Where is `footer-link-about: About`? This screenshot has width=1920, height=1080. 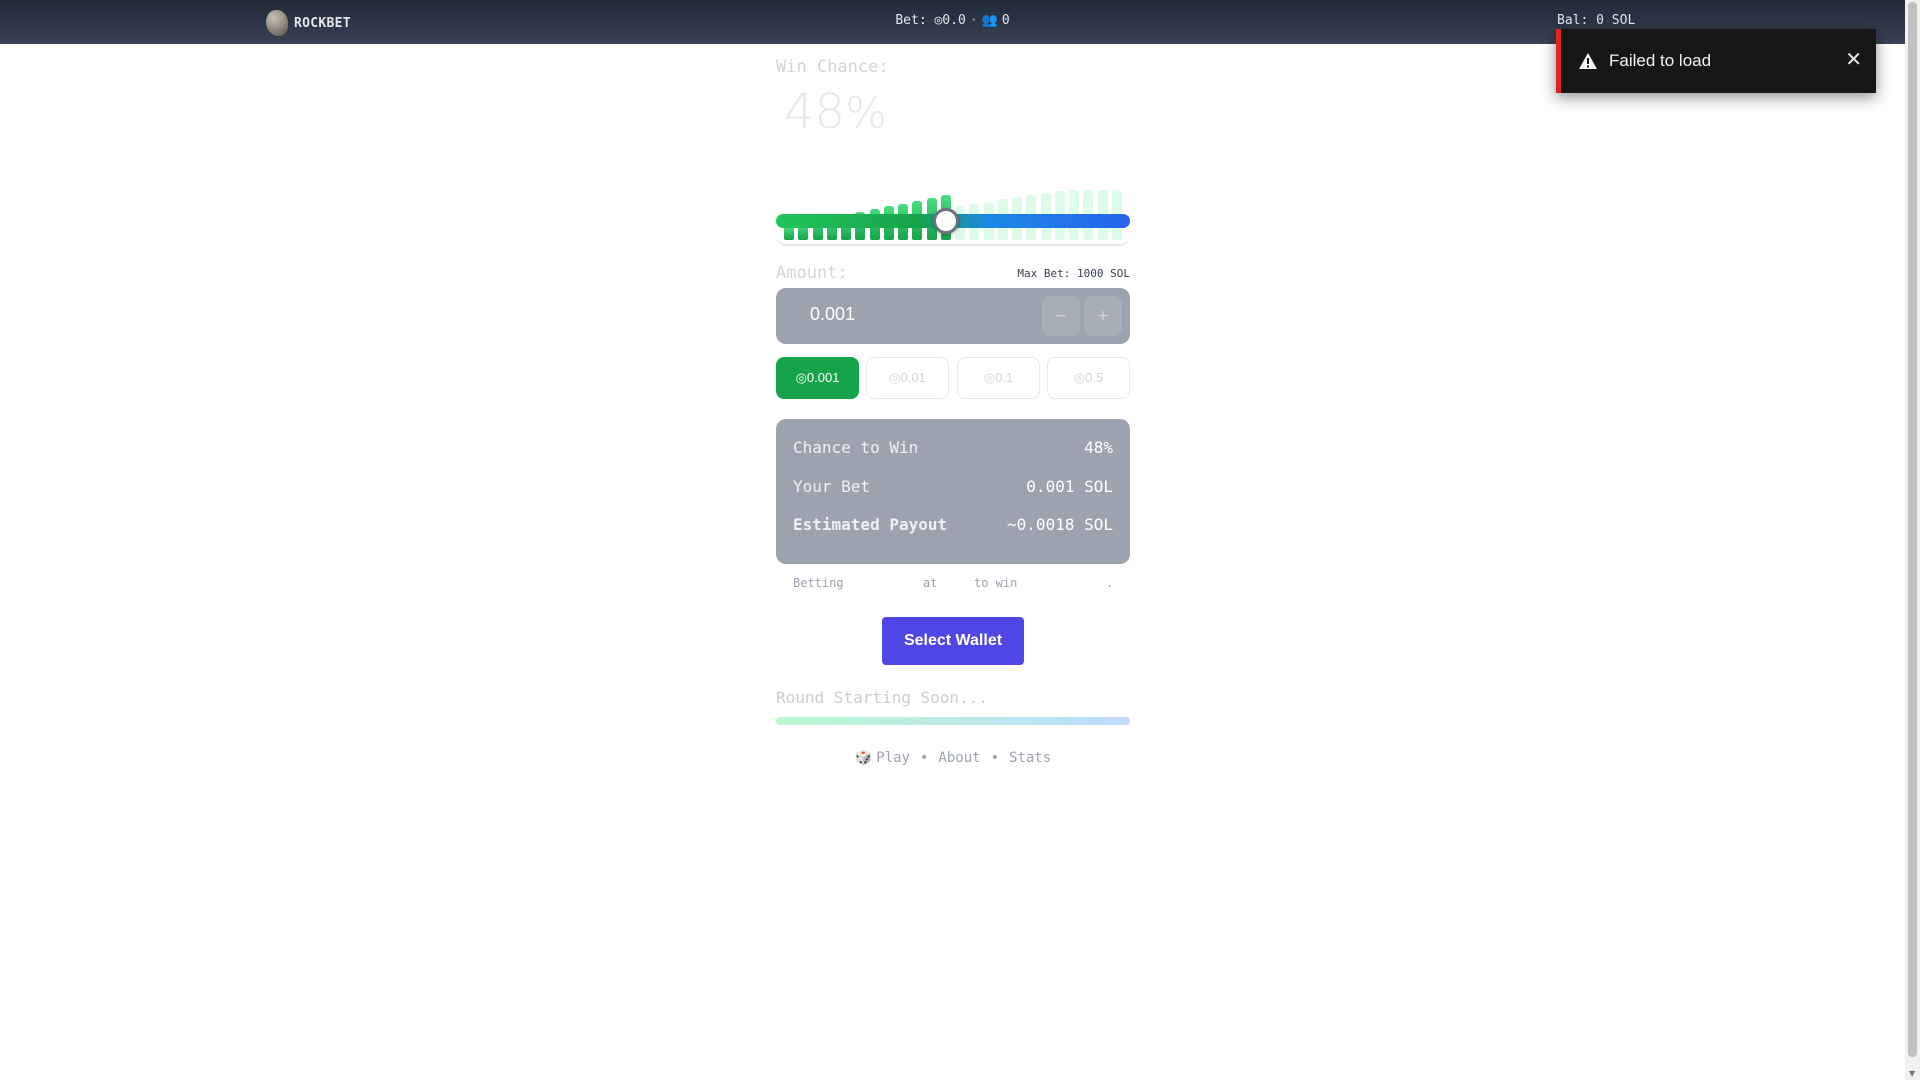 footer-link-about: About is located at coordinates (959, 758).